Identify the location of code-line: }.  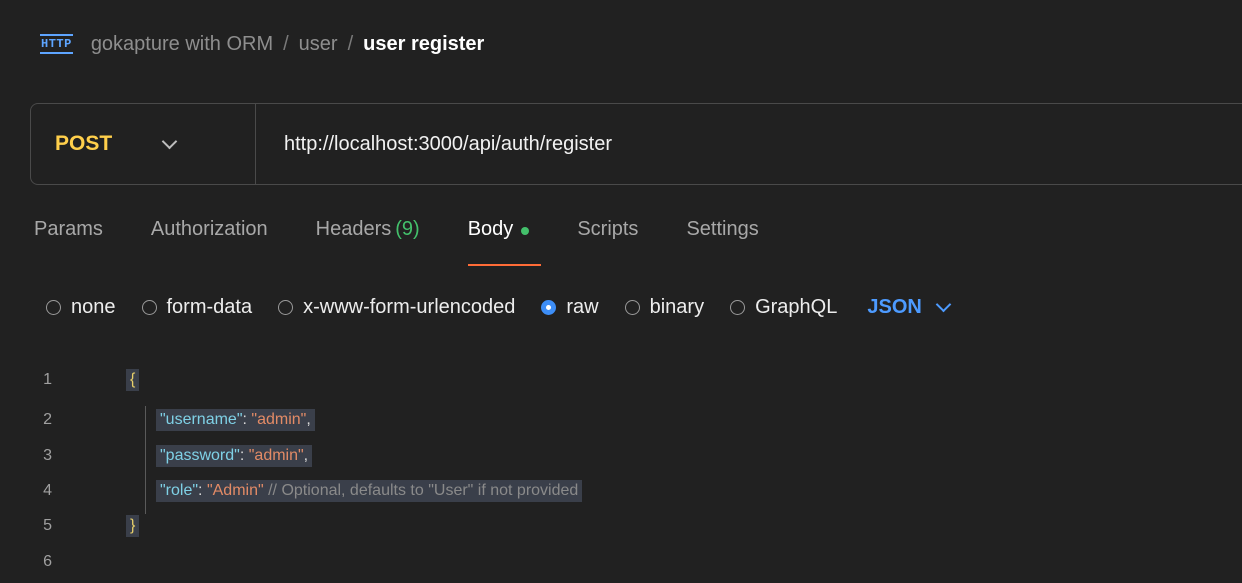
(133, 526).